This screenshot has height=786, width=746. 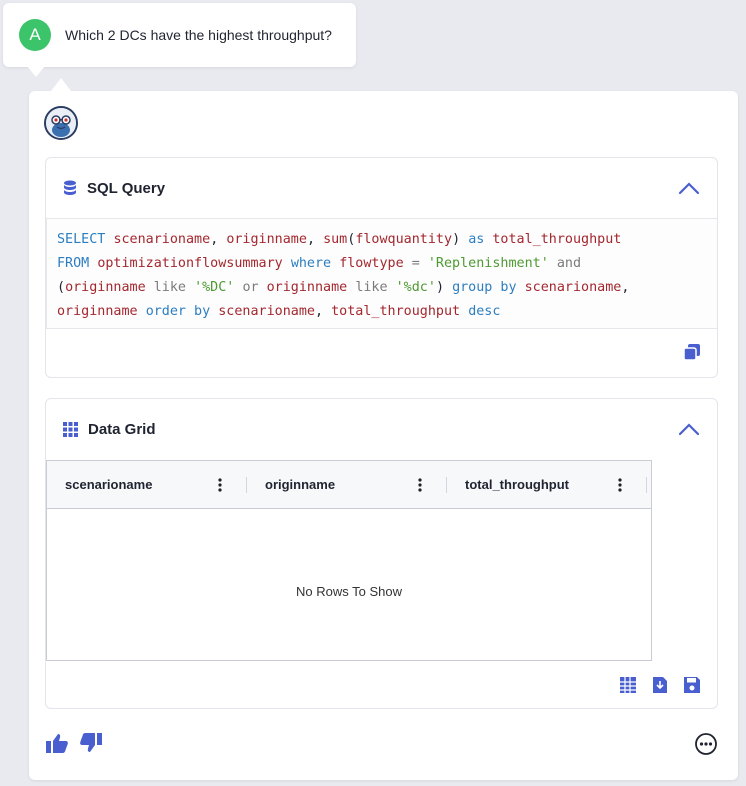 I want to click on user-avatar: A, so click(x=35, y=35).